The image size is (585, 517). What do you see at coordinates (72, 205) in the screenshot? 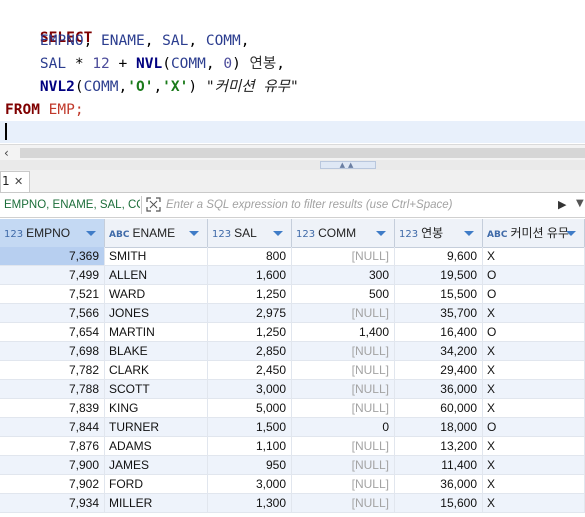
I see `filter-columns-label: EMPNO, ENAME, SAL, CO` at bounding box center [72, 205].